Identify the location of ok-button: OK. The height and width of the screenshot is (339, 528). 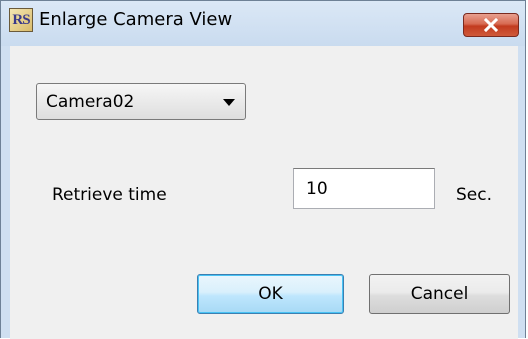
(270, 294).